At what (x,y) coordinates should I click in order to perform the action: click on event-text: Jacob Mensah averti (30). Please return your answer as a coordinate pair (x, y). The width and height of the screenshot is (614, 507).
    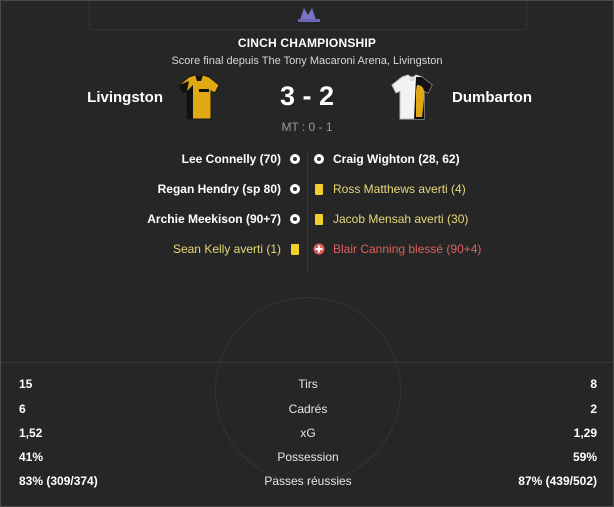
    Looking at the image, I should click on (401, 219).